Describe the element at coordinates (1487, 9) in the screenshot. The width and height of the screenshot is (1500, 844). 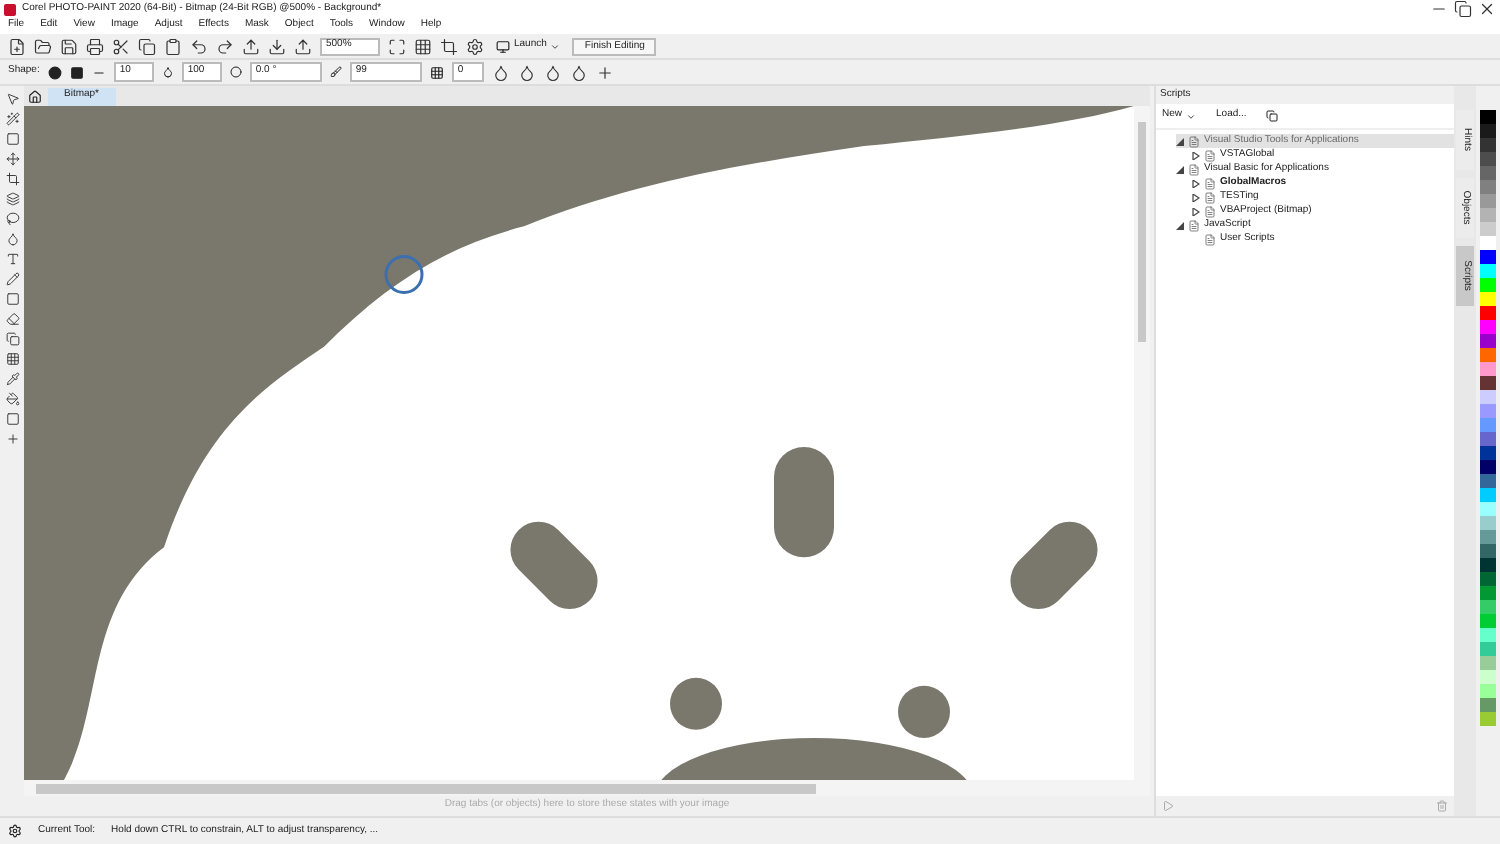
I see `close-icon` at that location.